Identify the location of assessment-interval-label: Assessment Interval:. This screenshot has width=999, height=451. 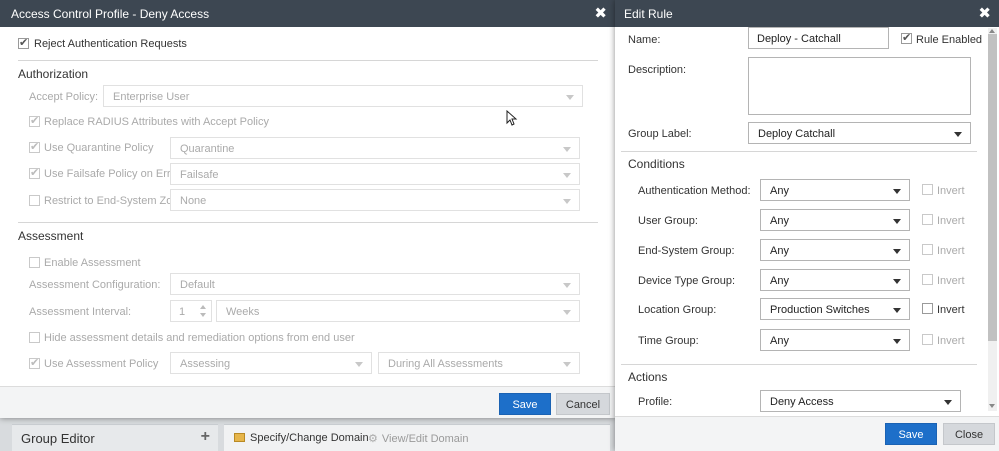
(80, 312).